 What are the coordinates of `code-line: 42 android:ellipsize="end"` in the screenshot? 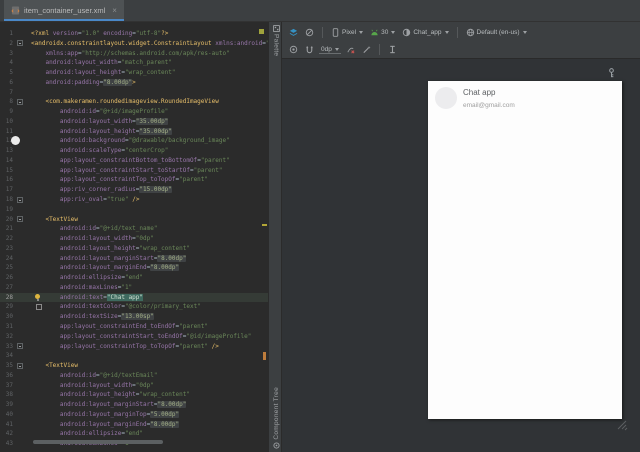 It's located at (134, 434).